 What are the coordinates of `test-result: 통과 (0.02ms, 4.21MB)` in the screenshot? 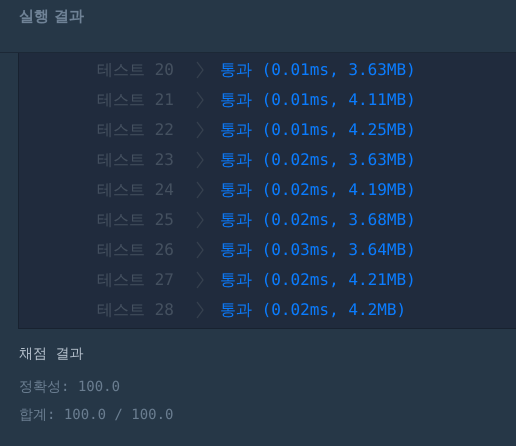 It's located at (318, 280).